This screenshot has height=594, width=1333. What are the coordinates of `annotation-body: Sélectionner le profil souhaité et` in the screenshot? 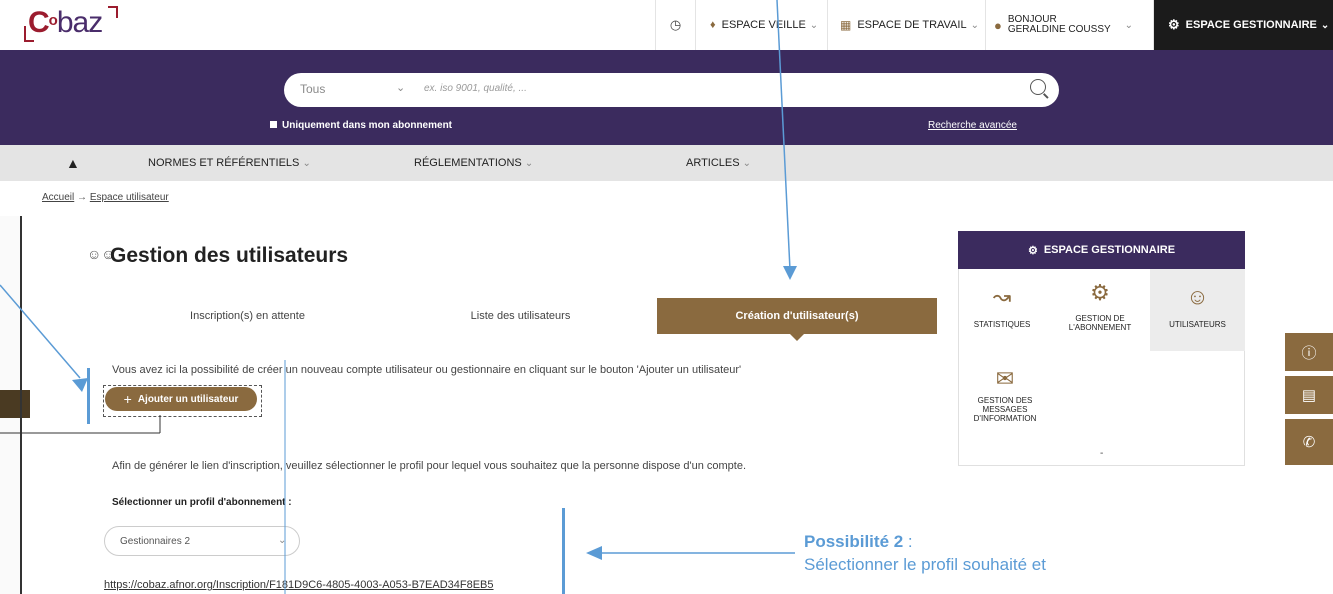 It's located at (925, 564).